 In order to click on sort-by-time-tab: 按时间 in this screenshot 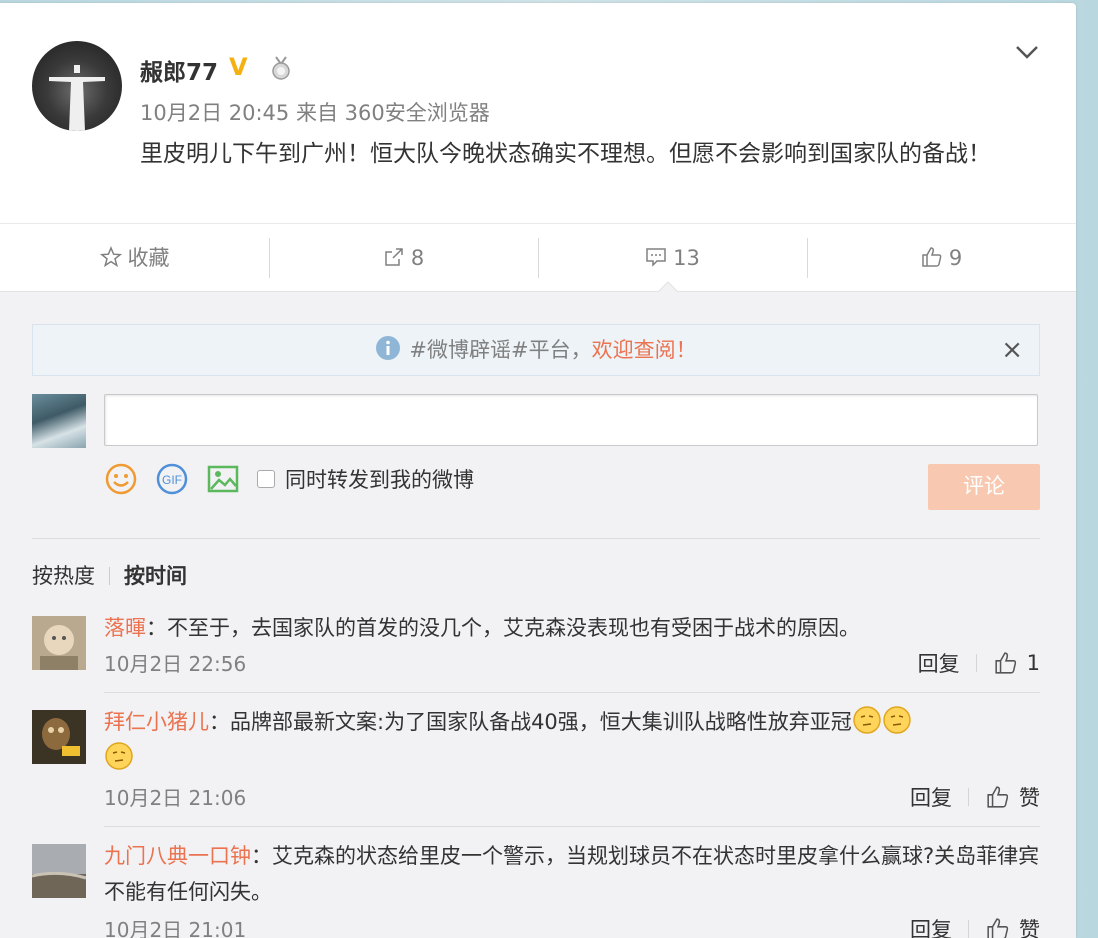, I will do `click(155, 576)`.